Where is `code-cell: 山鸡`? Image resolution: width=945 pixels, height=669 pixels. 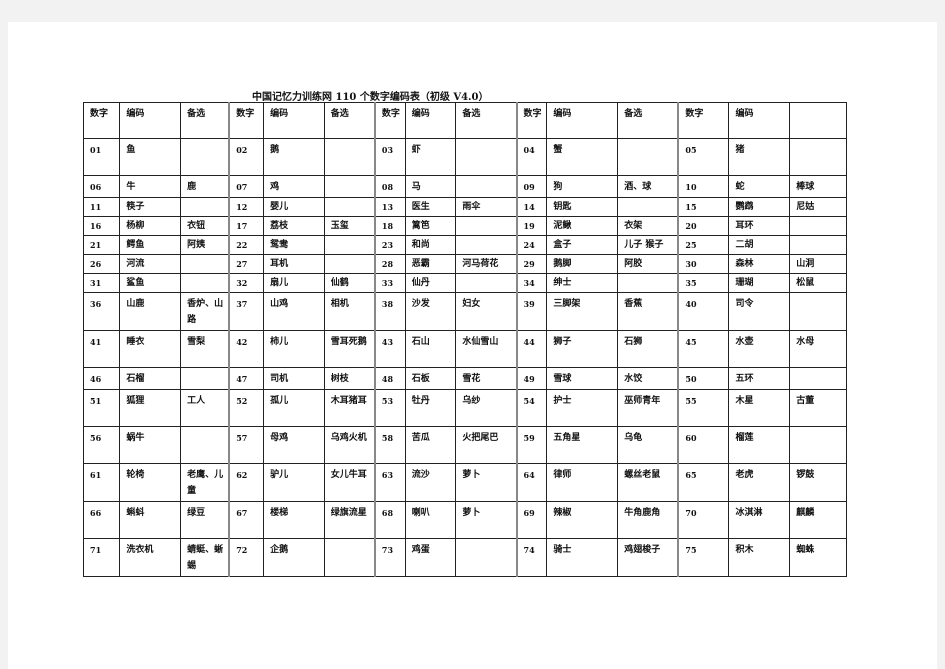
code-cell: 山鸡 is located at coordinates (294, 311).